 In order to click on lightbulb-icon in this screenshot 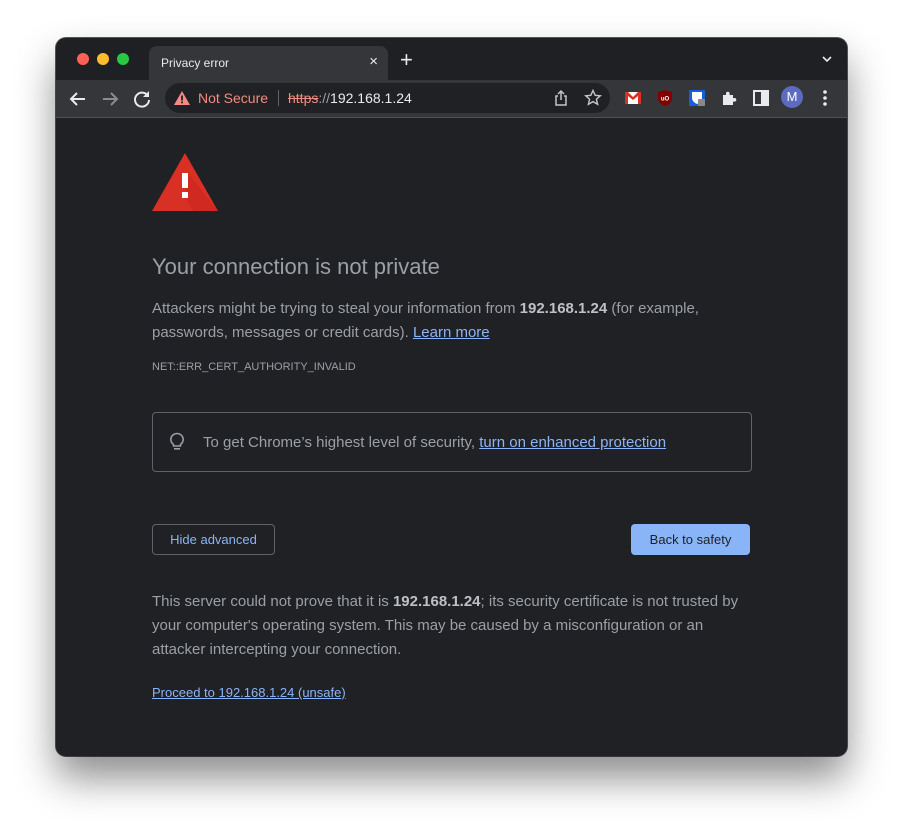, I will do `click(177, 441)`.